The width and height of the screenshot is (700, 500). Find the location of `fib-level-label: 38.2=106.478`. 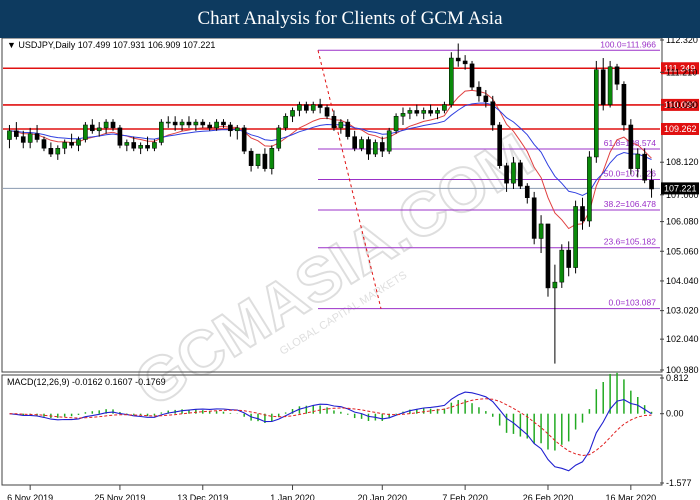

fib-level-label: 38.2=106.478 is located at coordinates (630, 204).